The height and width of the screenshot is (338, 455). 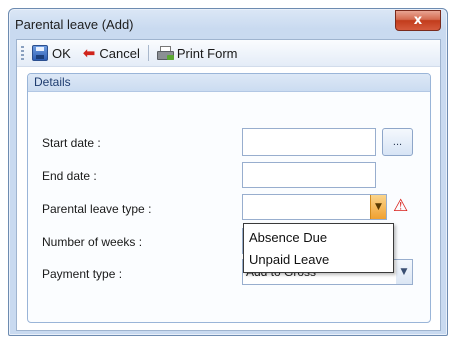 I want to click on payment-type-label: Payment type :, so click(x=82, y=274).